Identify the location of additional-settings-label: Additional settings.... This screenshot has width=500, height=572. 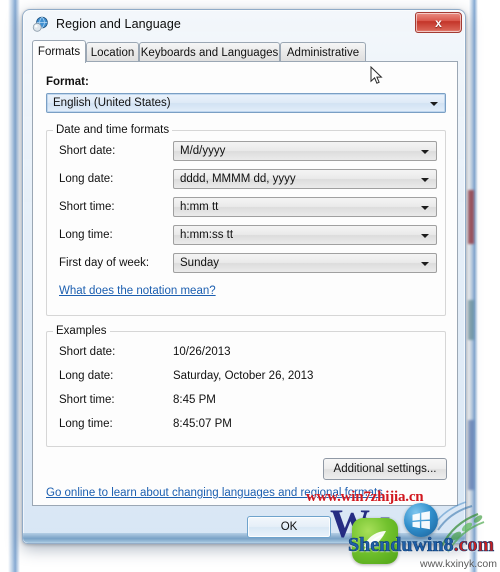
(385, 469).